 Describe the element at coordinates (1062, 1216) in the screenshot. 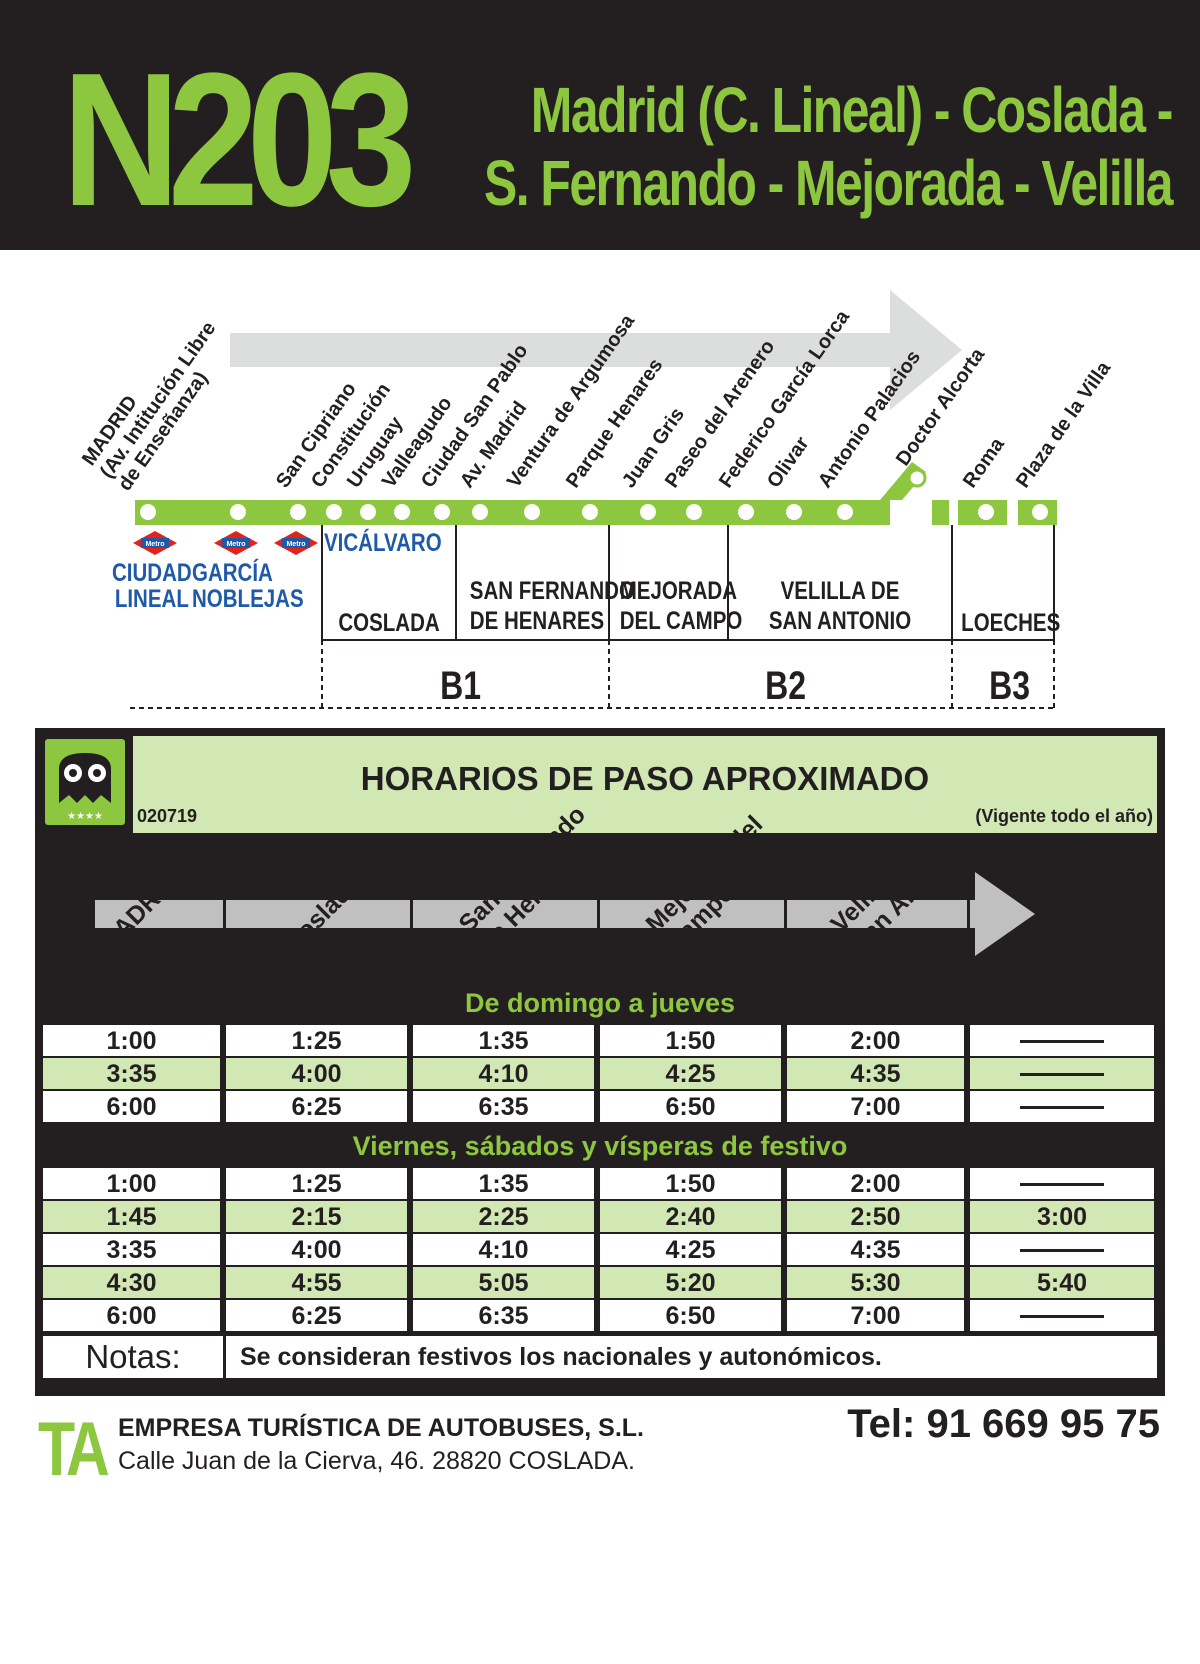

I see `time-cell: 3:00` at that location.